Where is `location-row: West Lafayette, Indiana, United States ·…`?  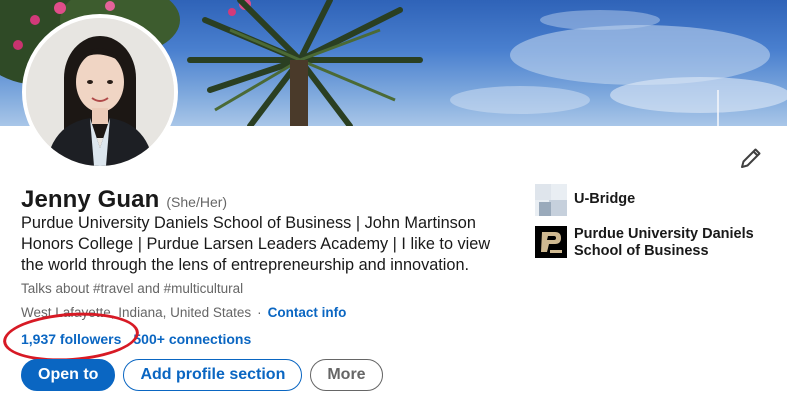 location-row: West Lafayette, Indiana, United States ·… is located at coordinates (183, 312).